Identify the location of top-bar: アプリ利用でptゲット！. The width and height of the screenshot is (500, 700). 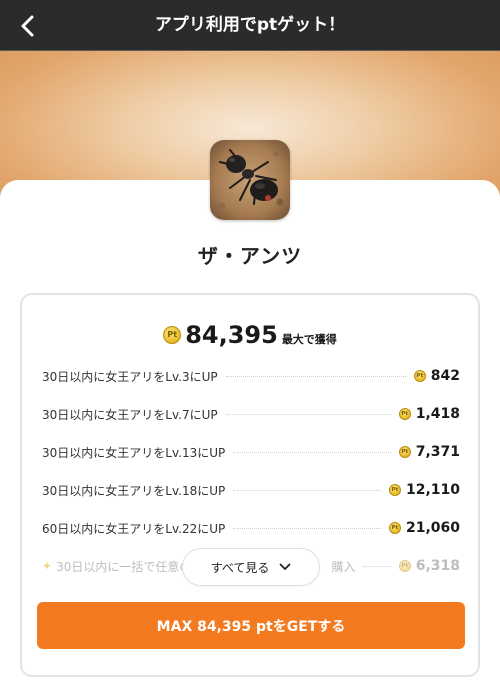
(250, 25).